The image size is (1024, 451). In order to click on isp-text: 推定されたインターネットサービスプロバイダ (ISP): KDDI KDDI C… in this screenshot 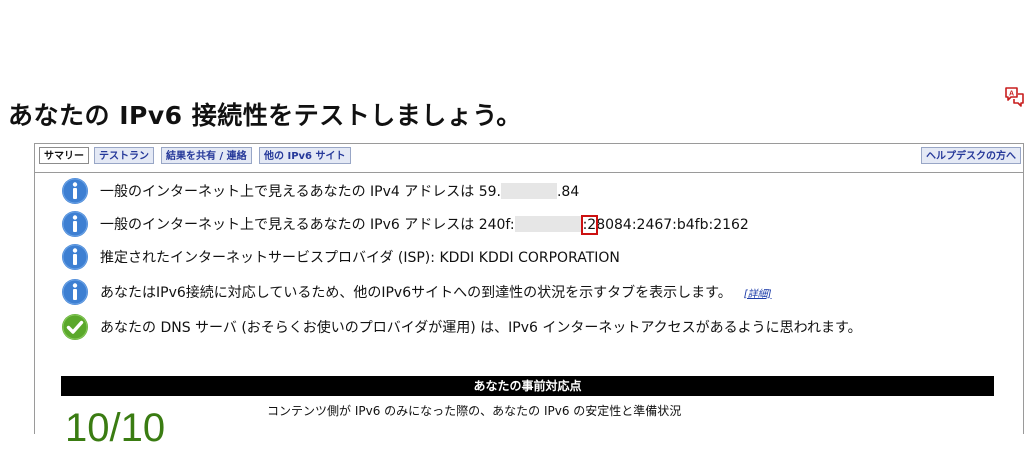, I will do `click(360, 258)`.